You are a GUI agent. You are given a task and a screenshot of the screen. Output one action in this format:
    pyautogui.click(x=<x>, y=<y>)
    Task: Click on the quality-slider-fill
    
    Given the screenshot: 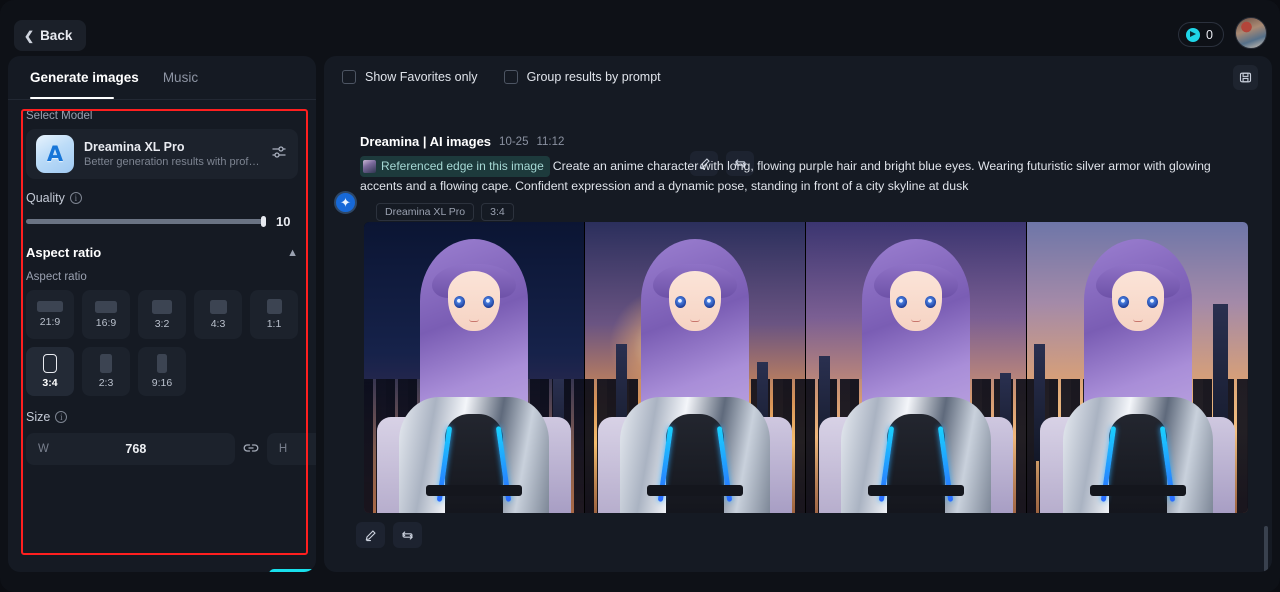 What is the action you would take?
    pyautogui.click(x=145, y=221)
    